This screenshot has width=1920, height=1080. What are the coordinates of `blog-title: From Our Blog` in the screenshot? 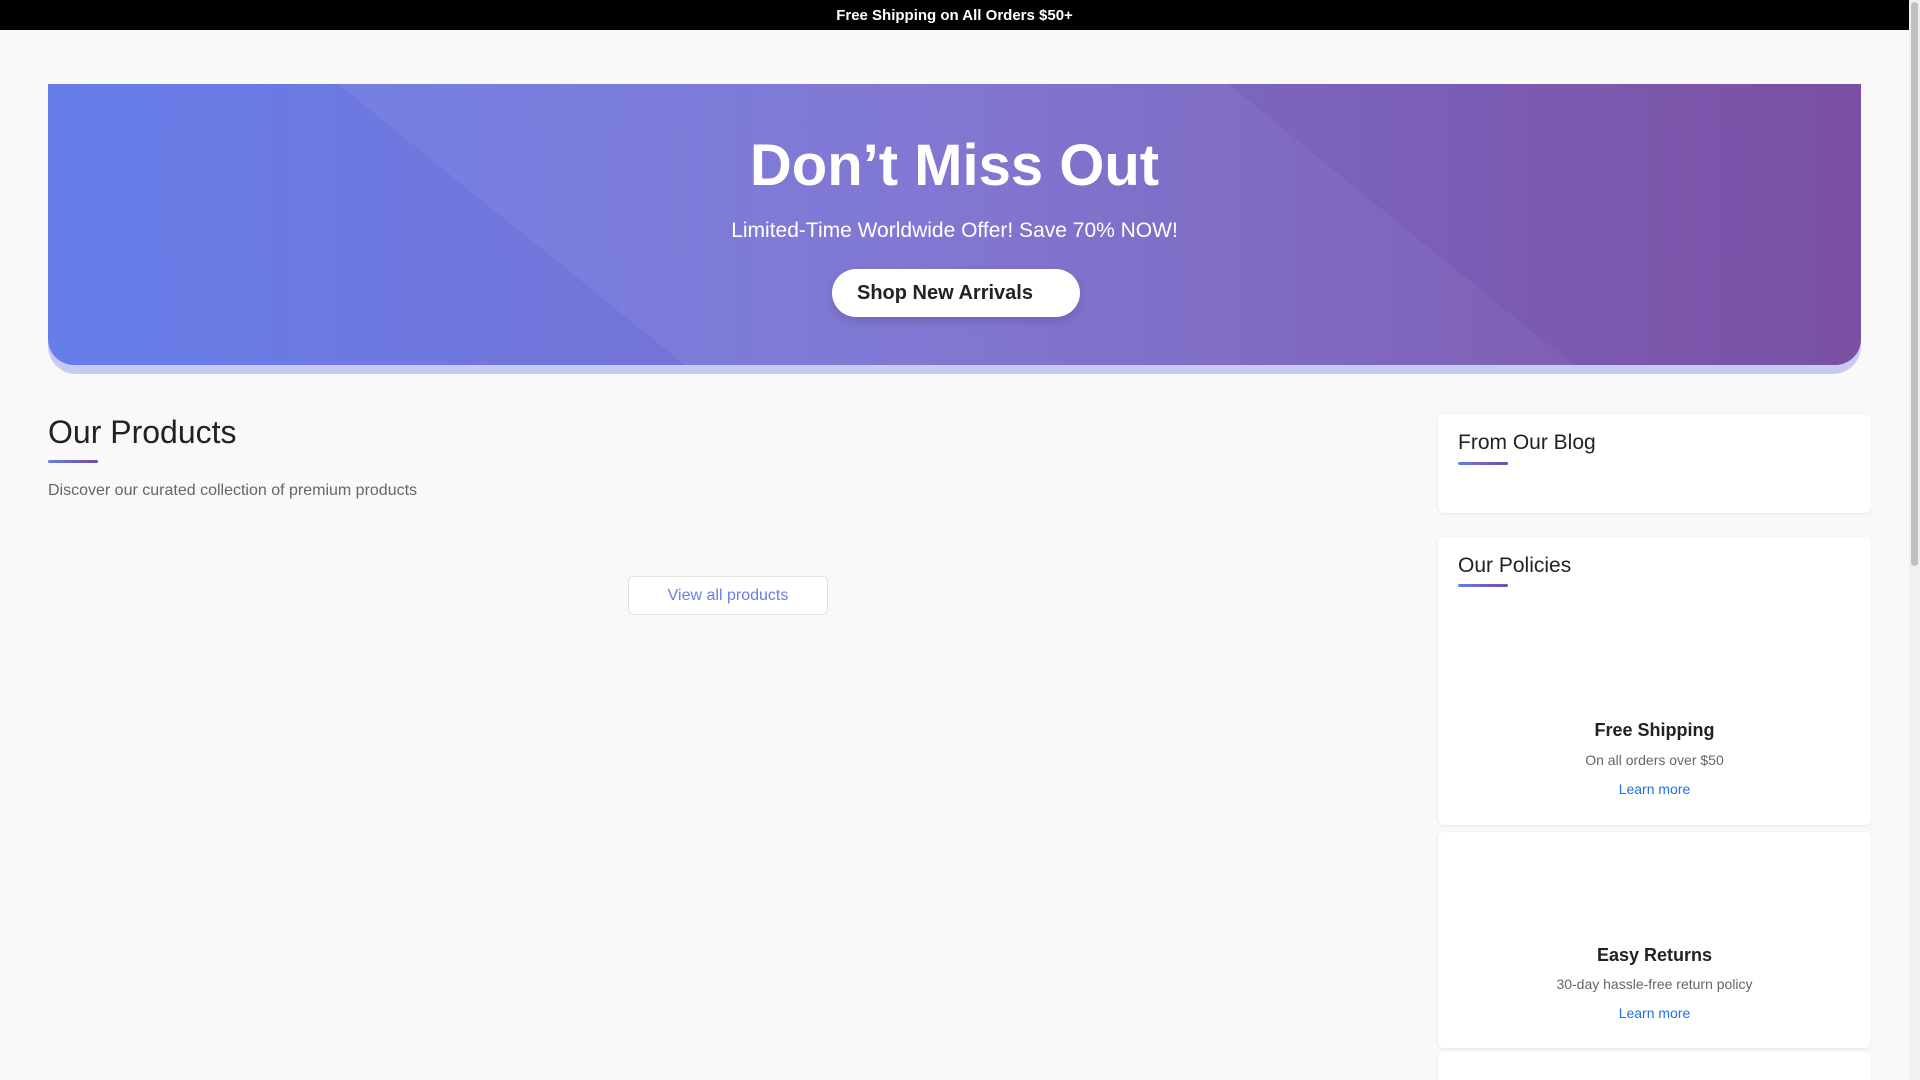 It's located at (1527, 442).